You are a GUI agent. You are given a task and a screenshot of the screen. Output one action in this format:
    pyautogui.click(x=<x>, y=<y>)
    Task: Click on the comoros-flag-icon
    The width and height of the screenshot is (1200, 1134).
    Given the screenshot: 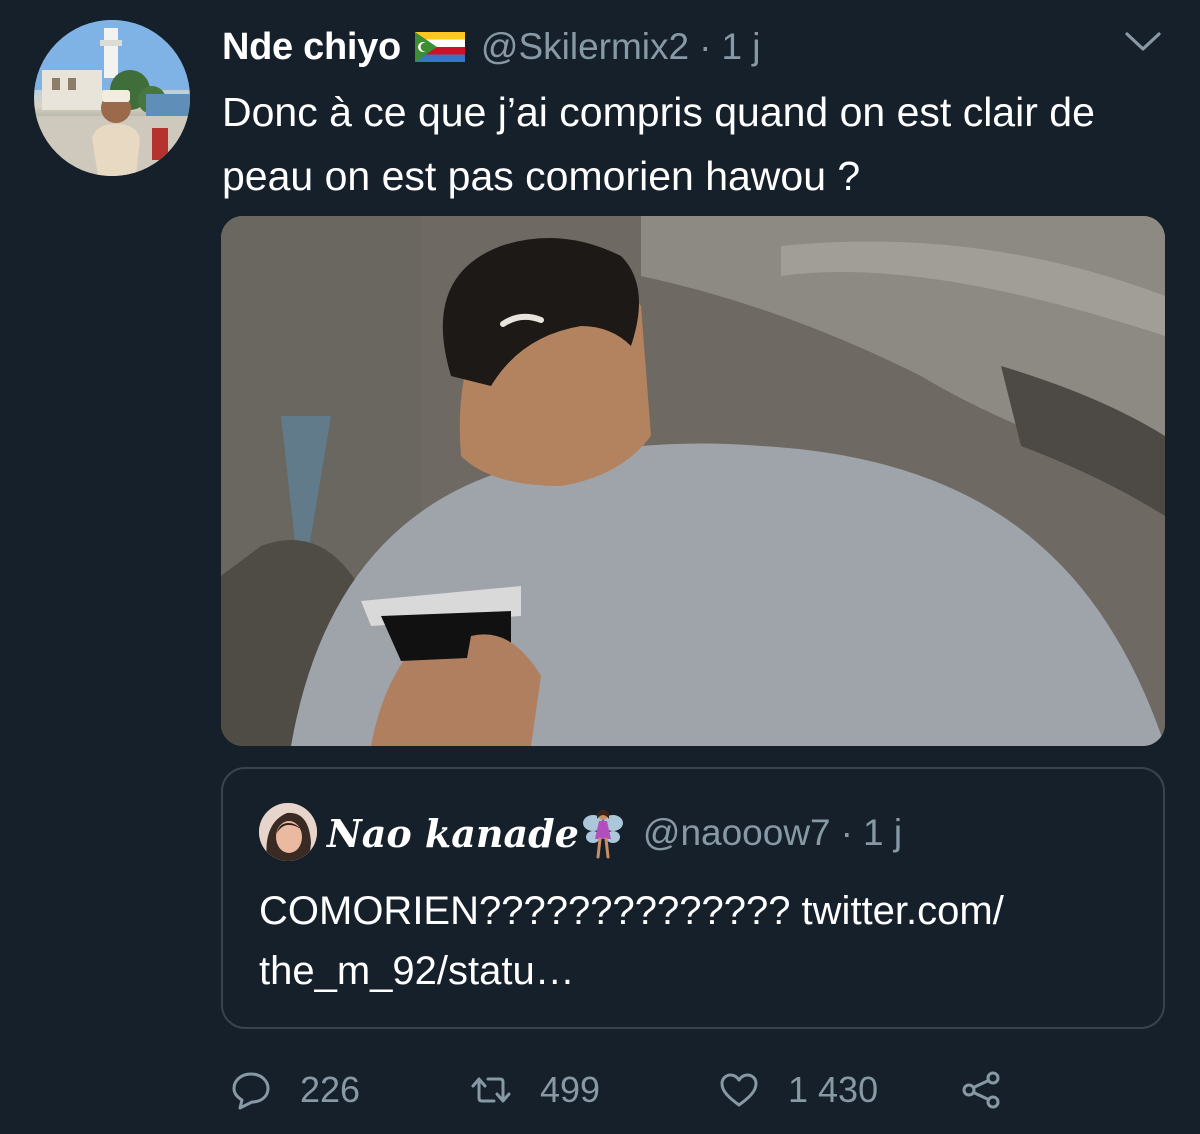 What is the action you would take?
    pyautogui.click(x=439, y=47)
    